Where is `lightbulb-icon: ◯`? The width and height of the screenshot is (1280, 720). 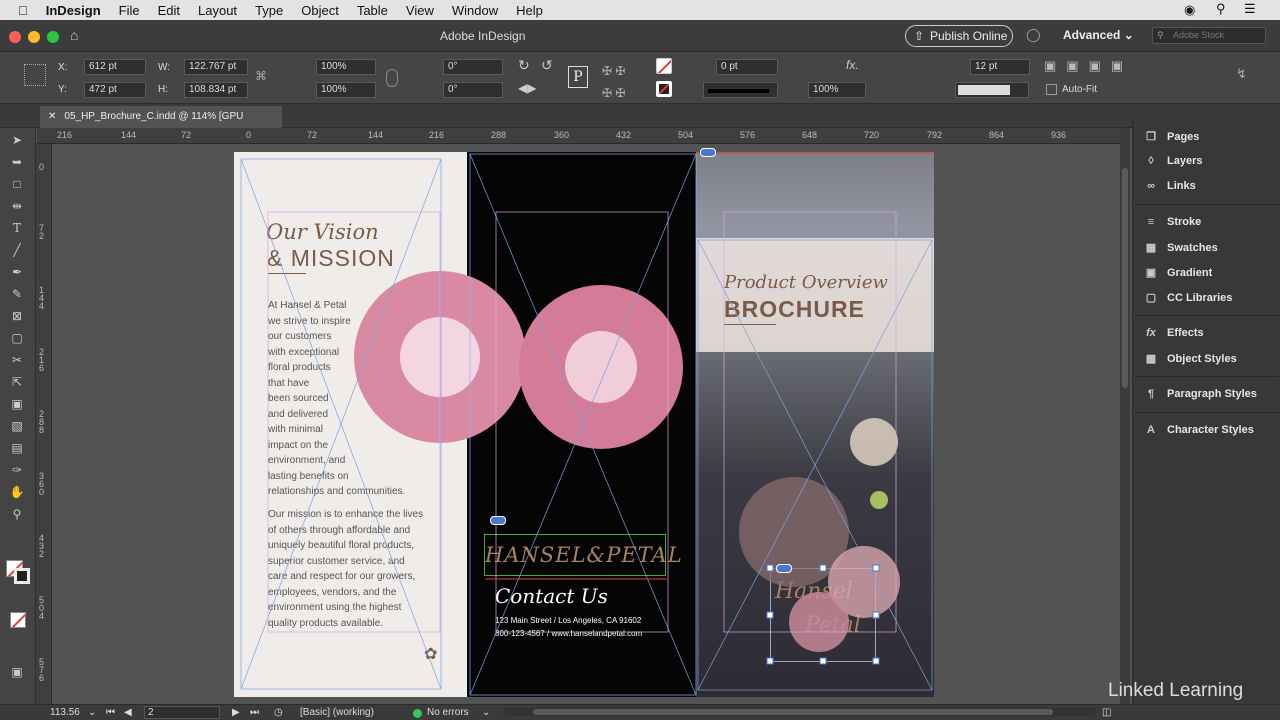 lightbulb-icon: ◯ is located at coordinates (1033, 35).